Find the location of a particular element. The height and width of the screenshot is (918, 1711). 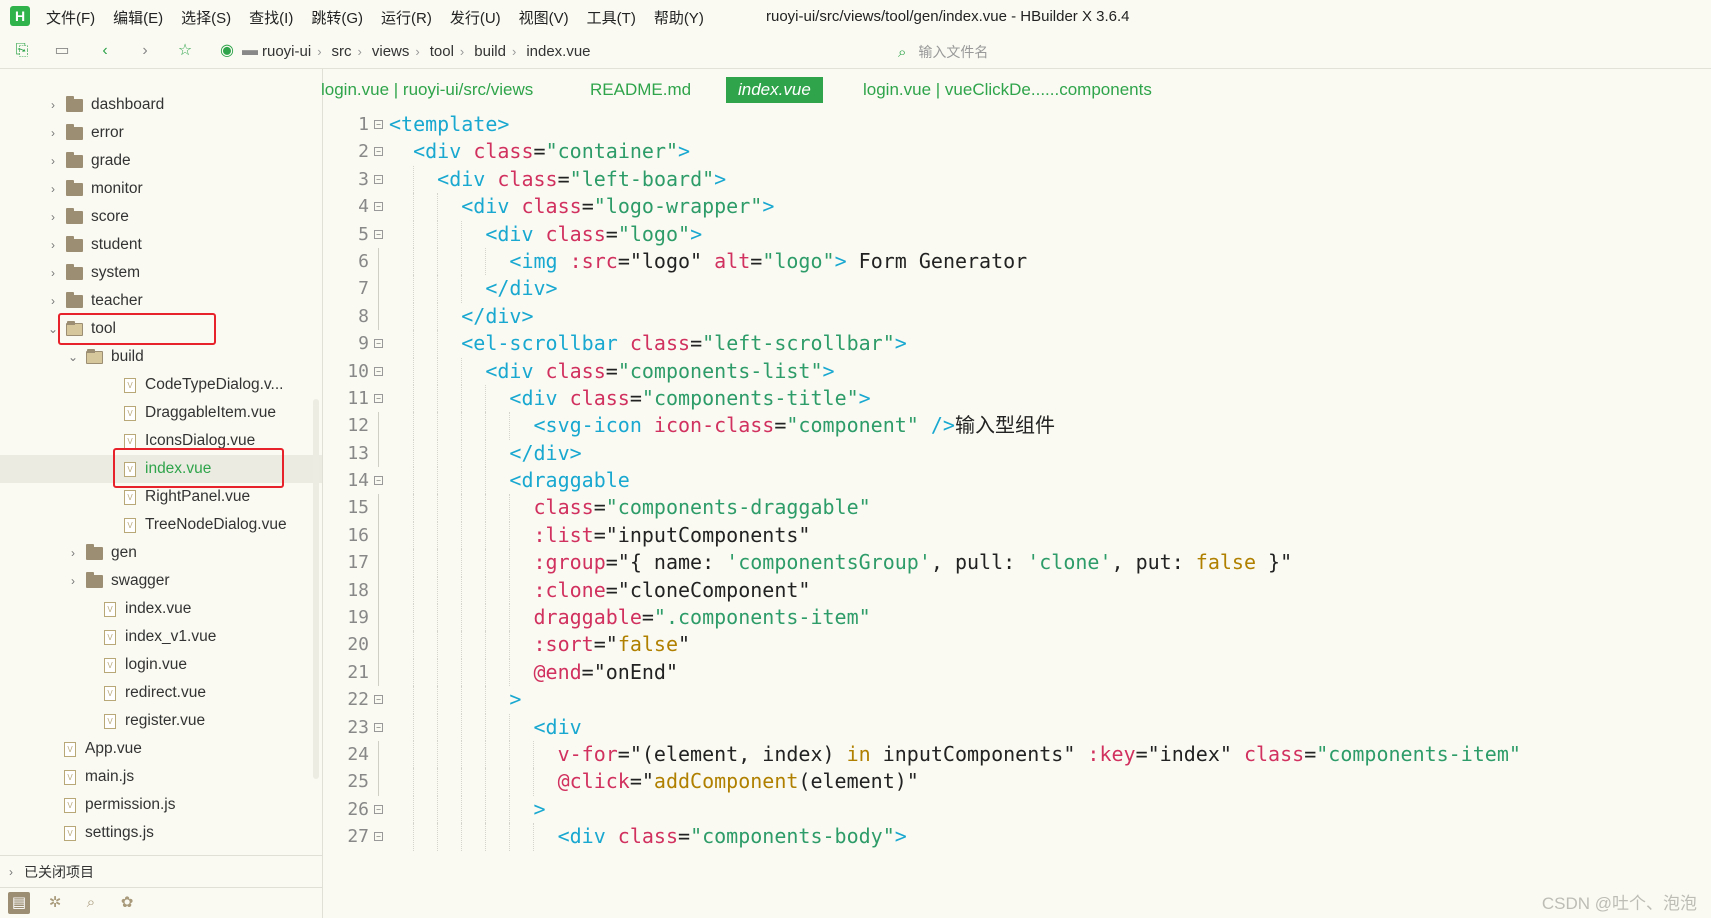

tree-folder: › score is located at coordinates (161, 217).